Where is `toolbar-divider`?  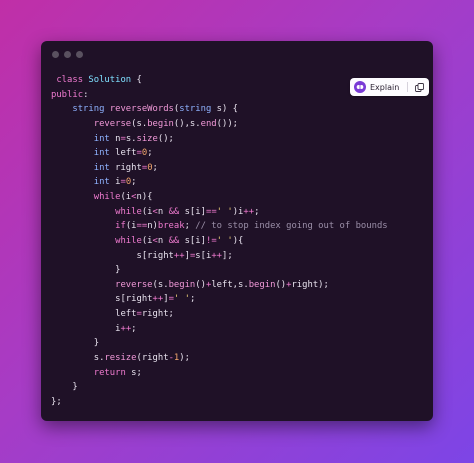 toolbar-divider is located at coordinates (408, 87).